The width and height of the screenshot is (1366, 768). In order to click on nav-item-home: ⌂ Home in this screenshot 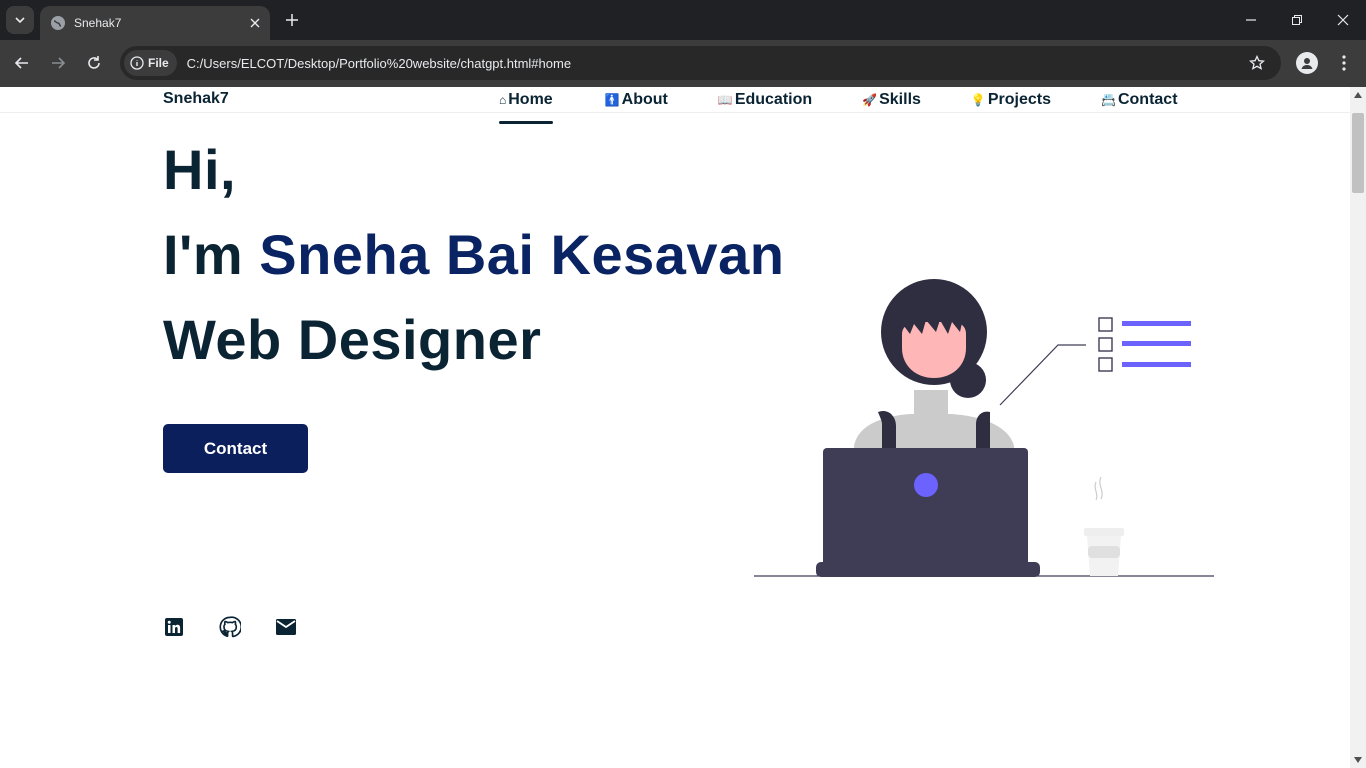, I will do `click(526, 106)`.